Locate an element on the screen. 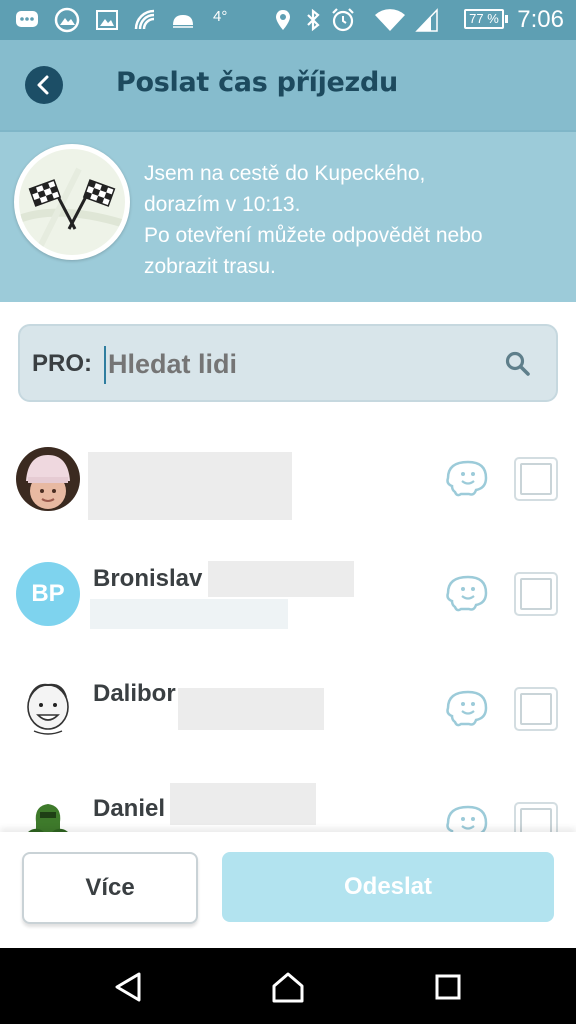 This screenshot has width=576, height=1024. avatar-initials: BP is located at coordinates (48, 594).